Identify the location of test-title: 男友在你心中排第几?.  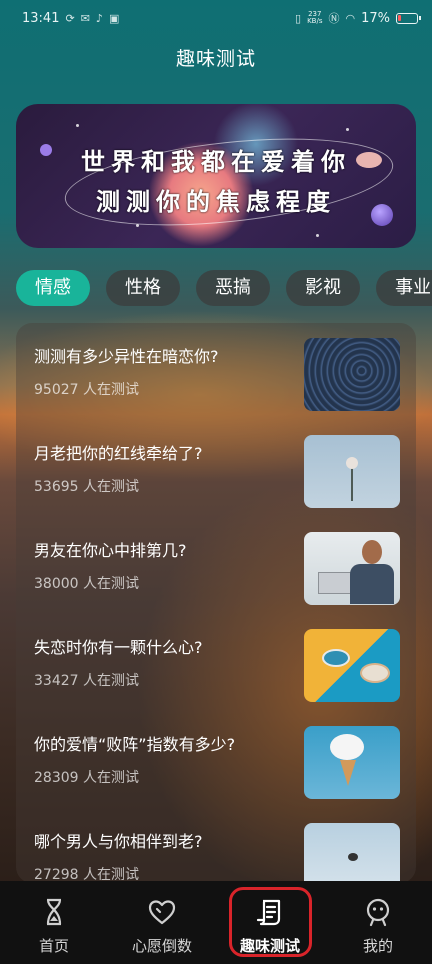
(110, 550).